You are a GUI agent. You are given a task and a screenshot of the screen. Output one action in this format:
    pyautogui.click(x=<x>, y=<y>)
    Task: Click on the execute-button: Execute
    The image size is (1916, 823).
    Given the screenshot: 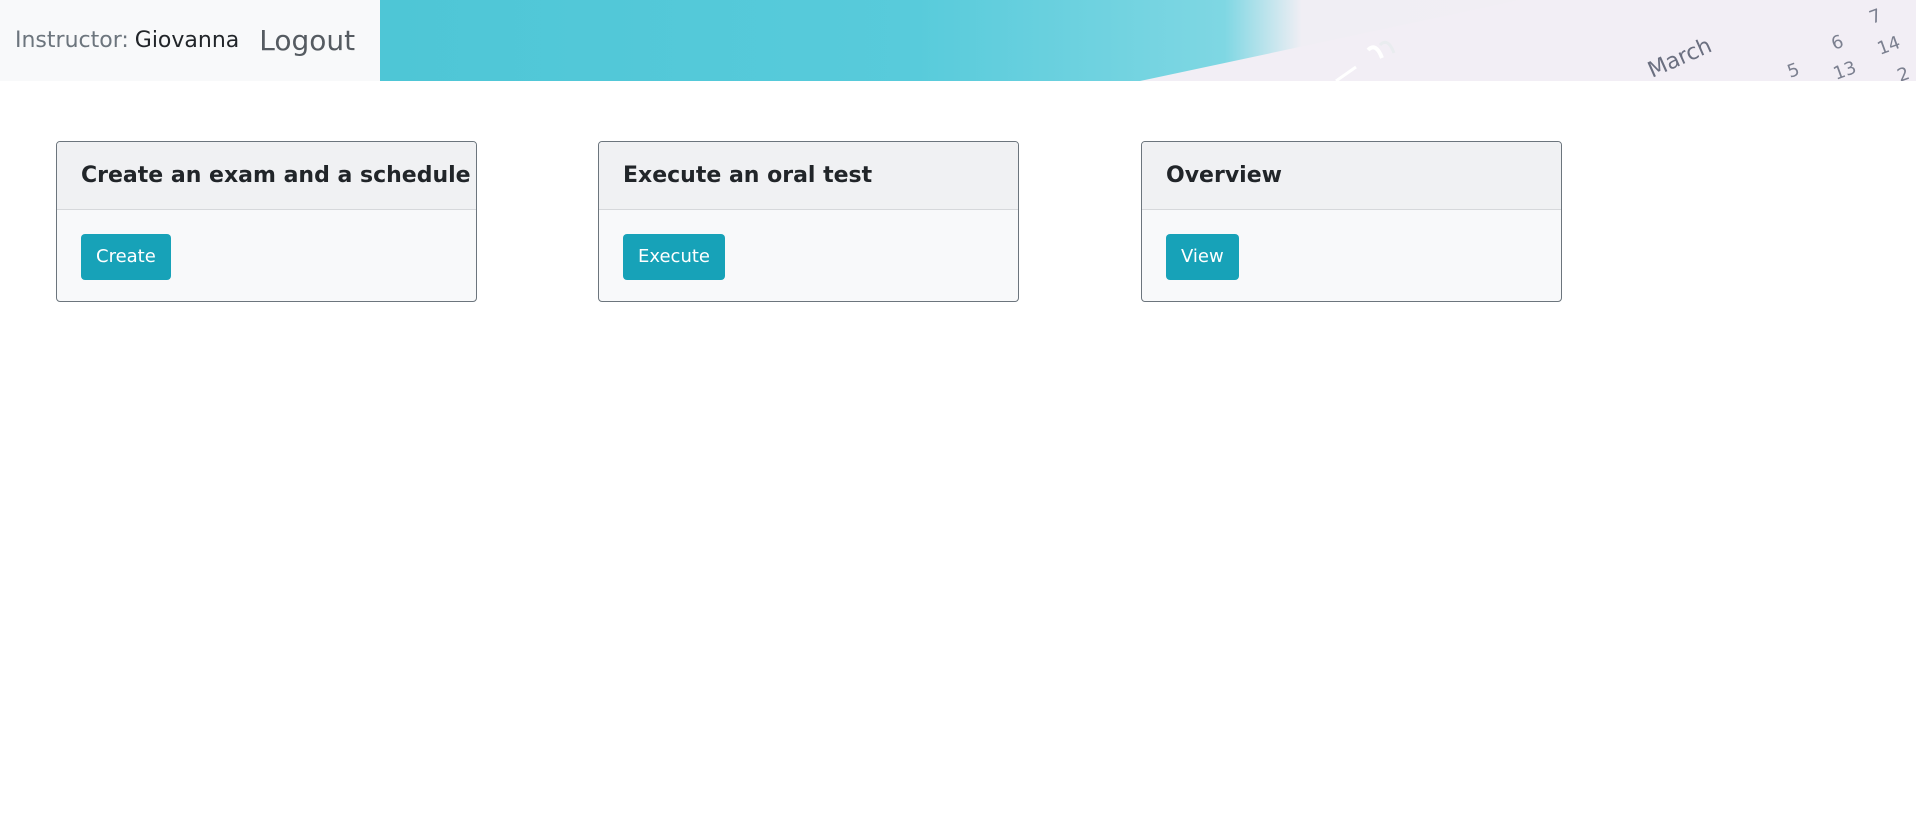 What is the action you would take?
    pyautogui.click(x=674, y=257)
    